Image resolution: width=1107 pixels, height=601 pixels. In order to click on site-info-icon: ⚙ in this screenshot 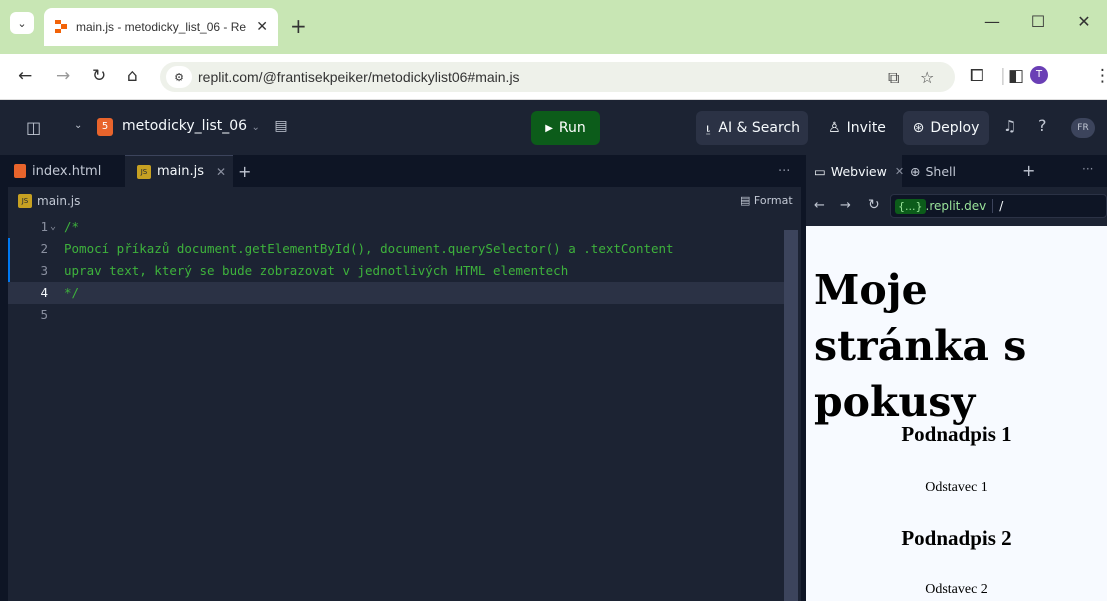, I will do `click(179, 77)`.